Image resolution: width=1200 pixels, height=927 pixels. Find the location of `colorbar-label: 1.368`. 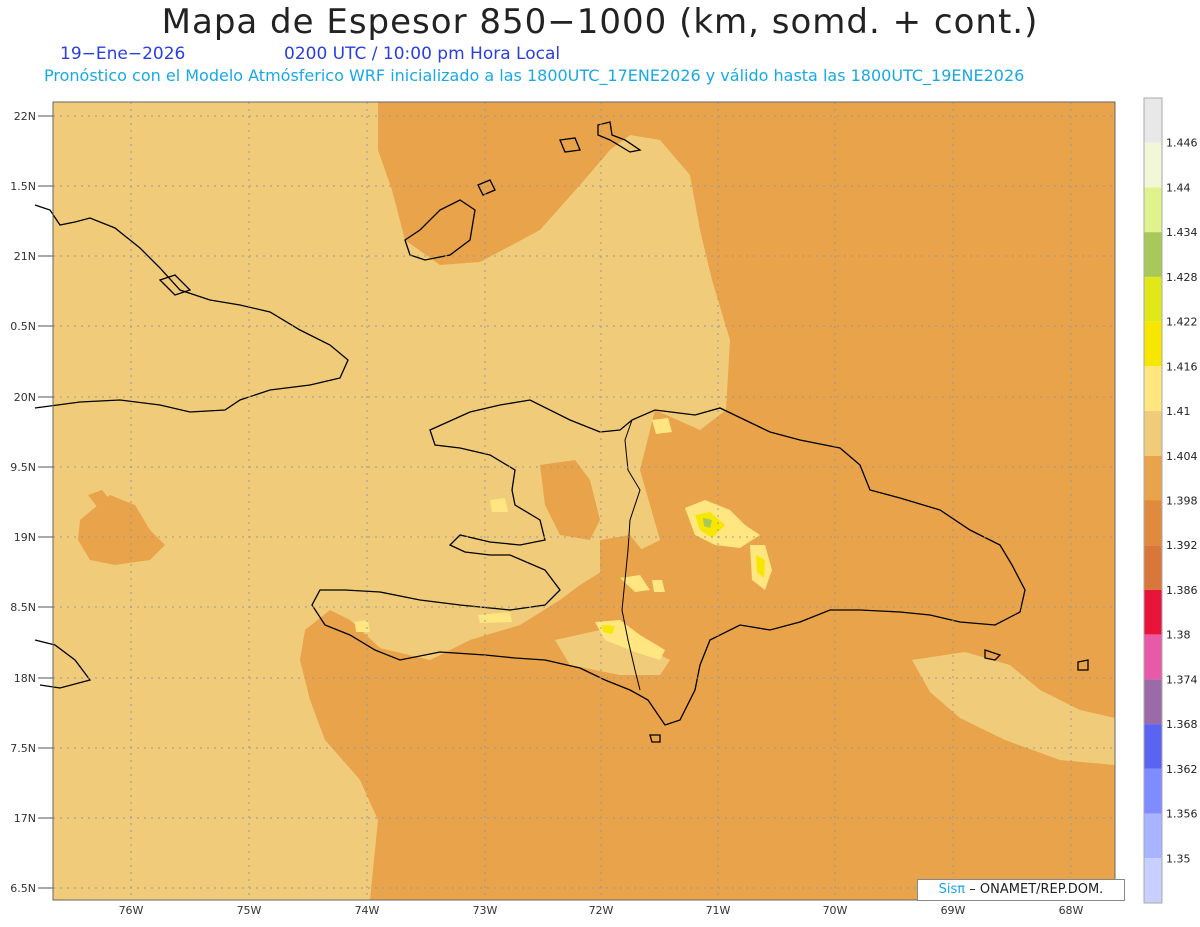

colorbar-label: 1.368 is located at coordinates (1182, 724).